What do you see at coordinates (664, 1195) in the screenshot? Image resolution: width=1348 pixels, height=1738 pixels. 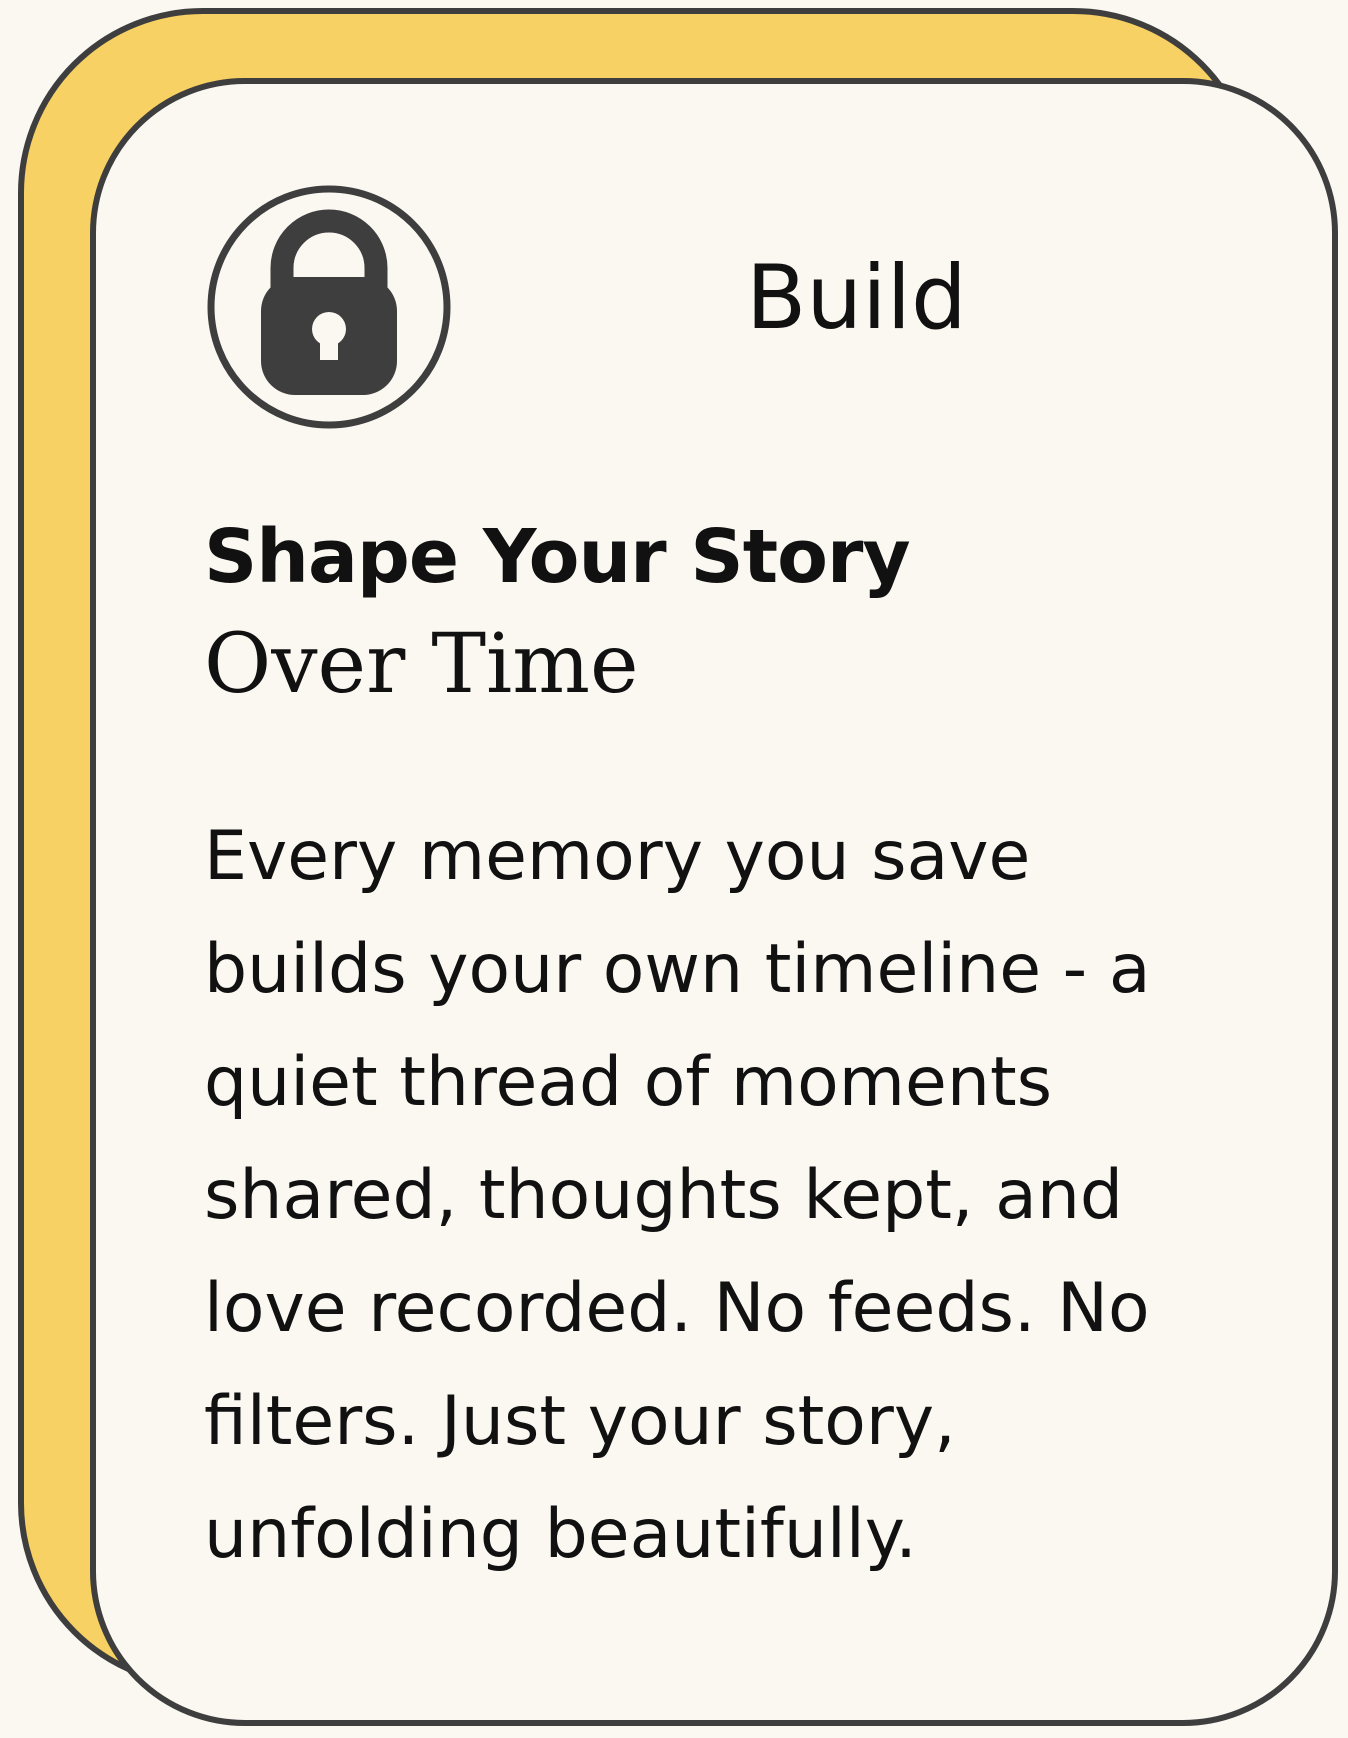 I see `description-line: shared, thoughts kept, and` at bounding box center [664, 1195].